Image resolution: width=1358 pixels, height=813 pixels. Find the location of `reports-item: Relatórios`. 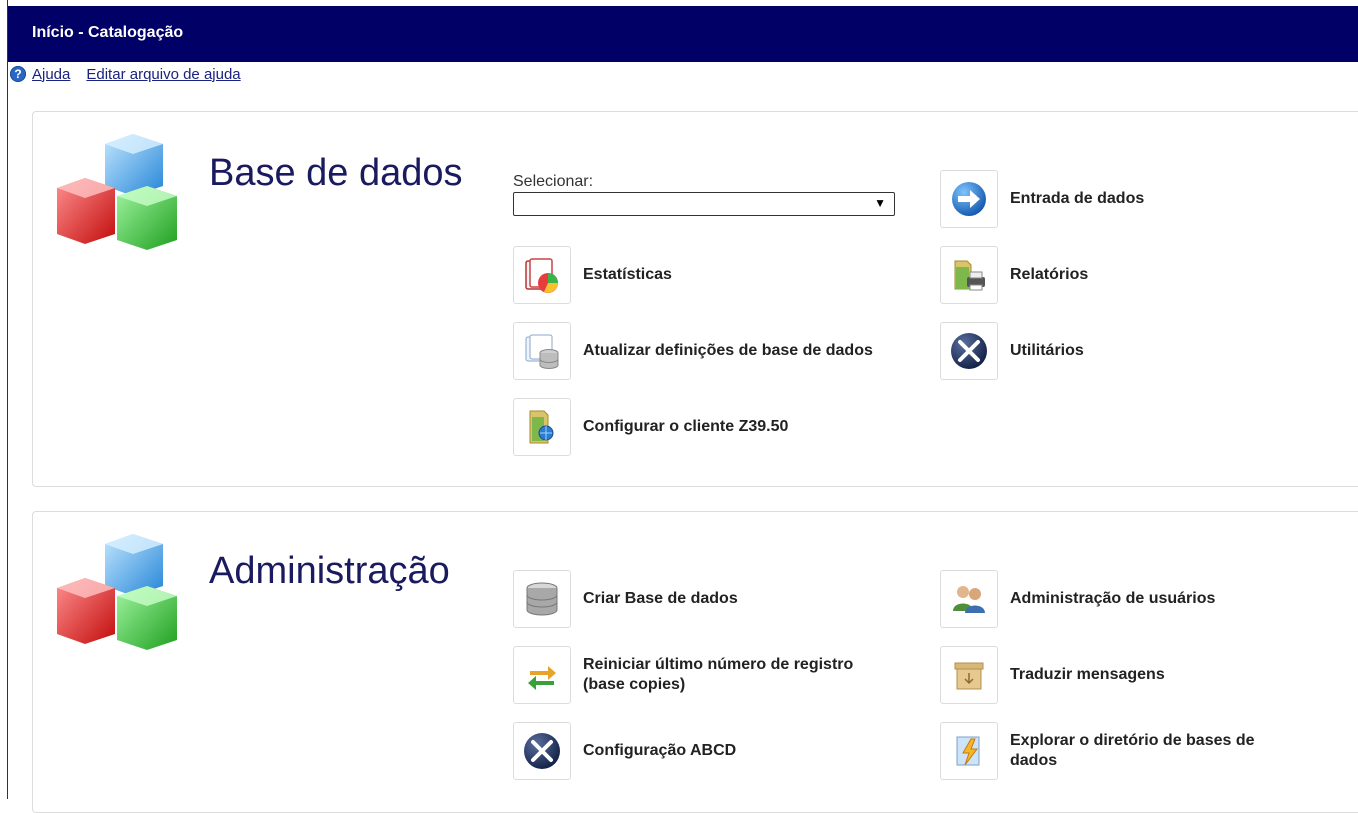

reports-item: Relatórios is located at coordinates (1014, 275).